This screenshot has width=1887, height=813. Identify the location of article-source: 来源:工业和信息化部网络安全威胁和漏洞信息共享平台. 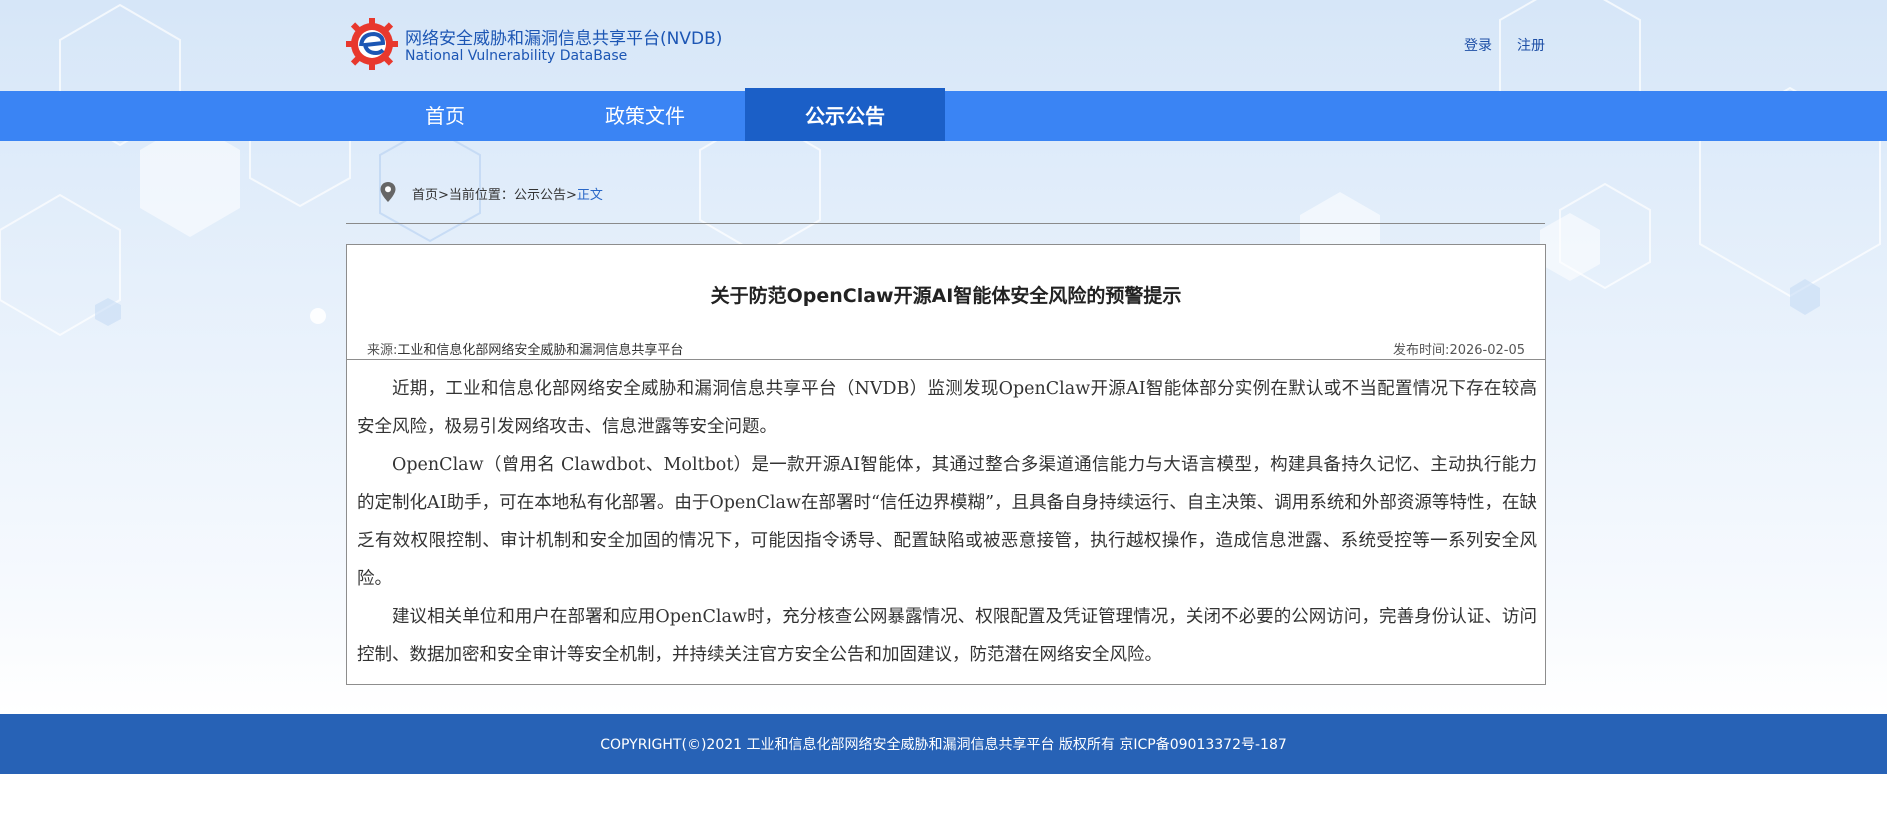
(525, 348).